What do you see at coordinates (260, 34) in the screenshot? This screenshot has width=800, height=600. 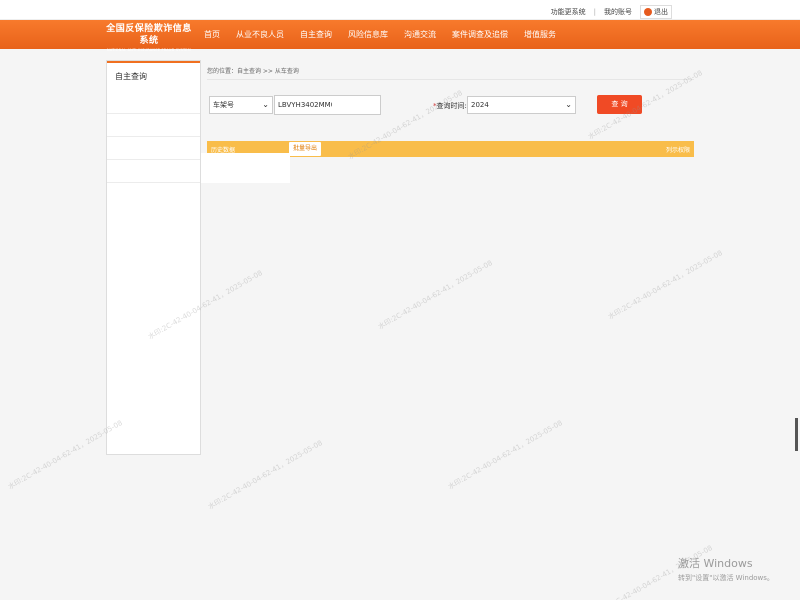 I see `nav-item-bad-practitioners: 从业不良人员` at bounding box center [260, 34].